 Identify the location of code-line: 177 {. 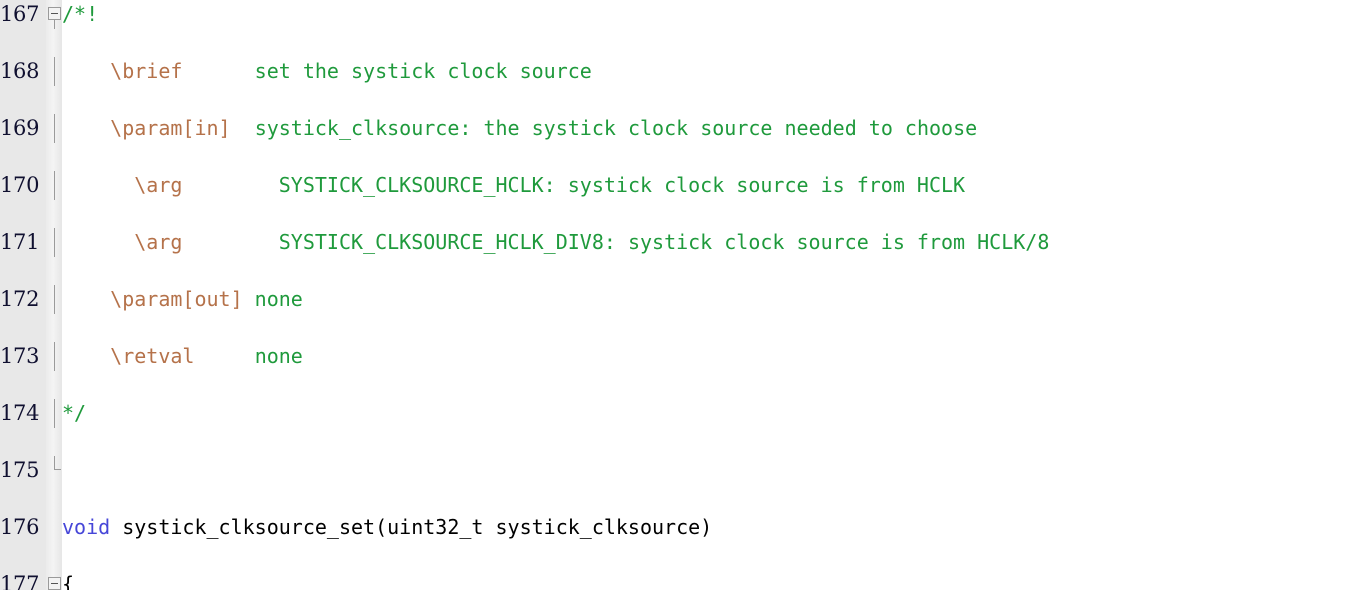
(675, 580).